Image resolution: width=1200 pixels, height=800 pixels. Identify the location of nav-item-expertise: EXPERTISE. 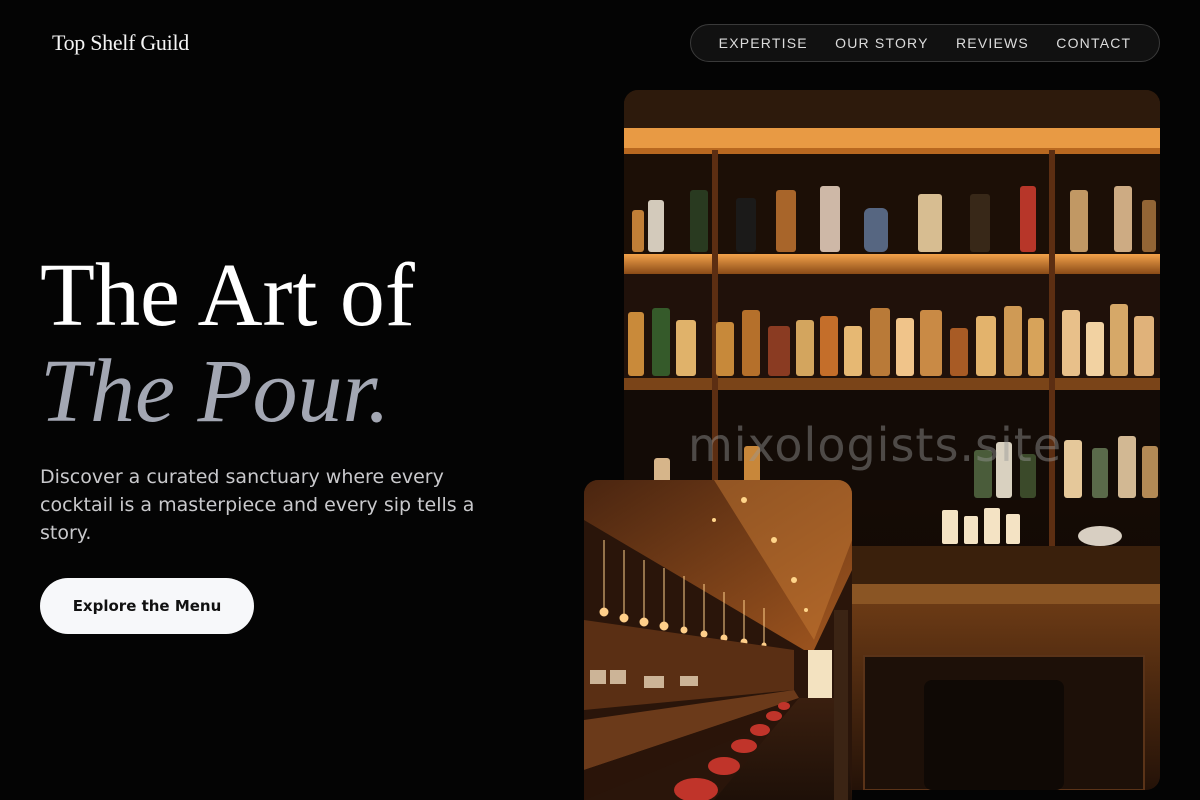
(763, 43).